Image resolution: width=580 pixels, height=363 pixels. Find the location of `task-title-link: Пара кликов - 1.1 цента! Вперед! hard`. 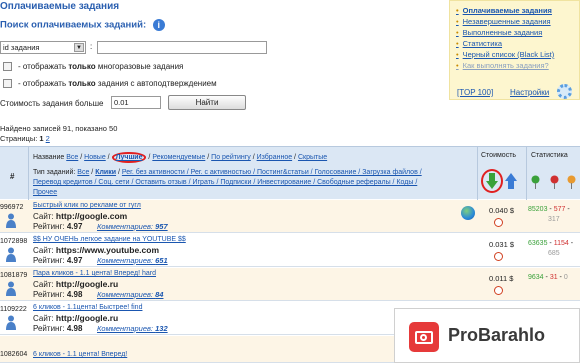

task-title-link: Пара кликов - 1.1 цента! Вперед! hard is located at coordinates (94, 273).